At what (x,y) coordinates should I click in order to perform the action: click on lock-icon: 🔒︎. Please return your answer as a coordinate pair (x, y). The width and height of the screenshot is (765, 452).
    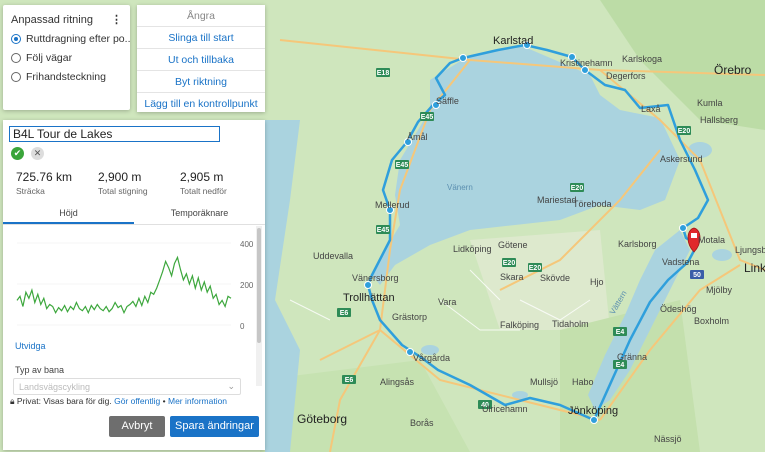
    Looking at the image, I should click on (12, 401).